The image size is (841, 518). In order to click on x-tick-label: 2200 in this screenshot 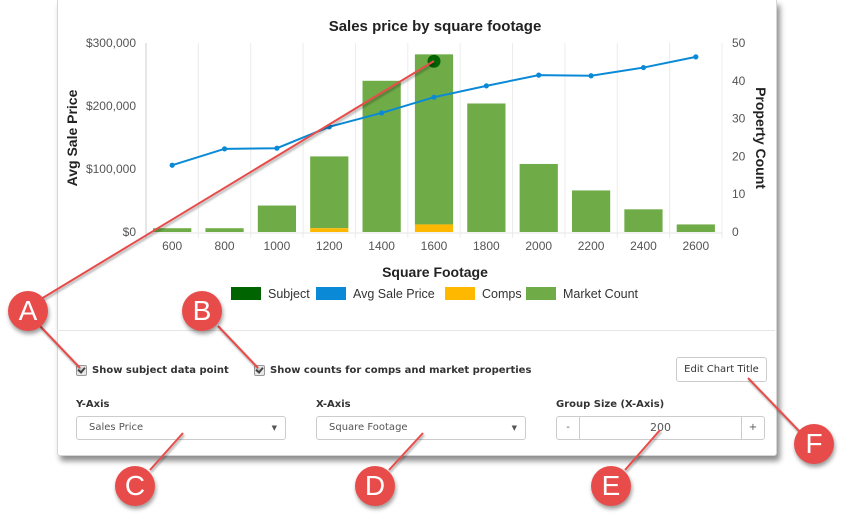, I will do `click(591, 246)`.